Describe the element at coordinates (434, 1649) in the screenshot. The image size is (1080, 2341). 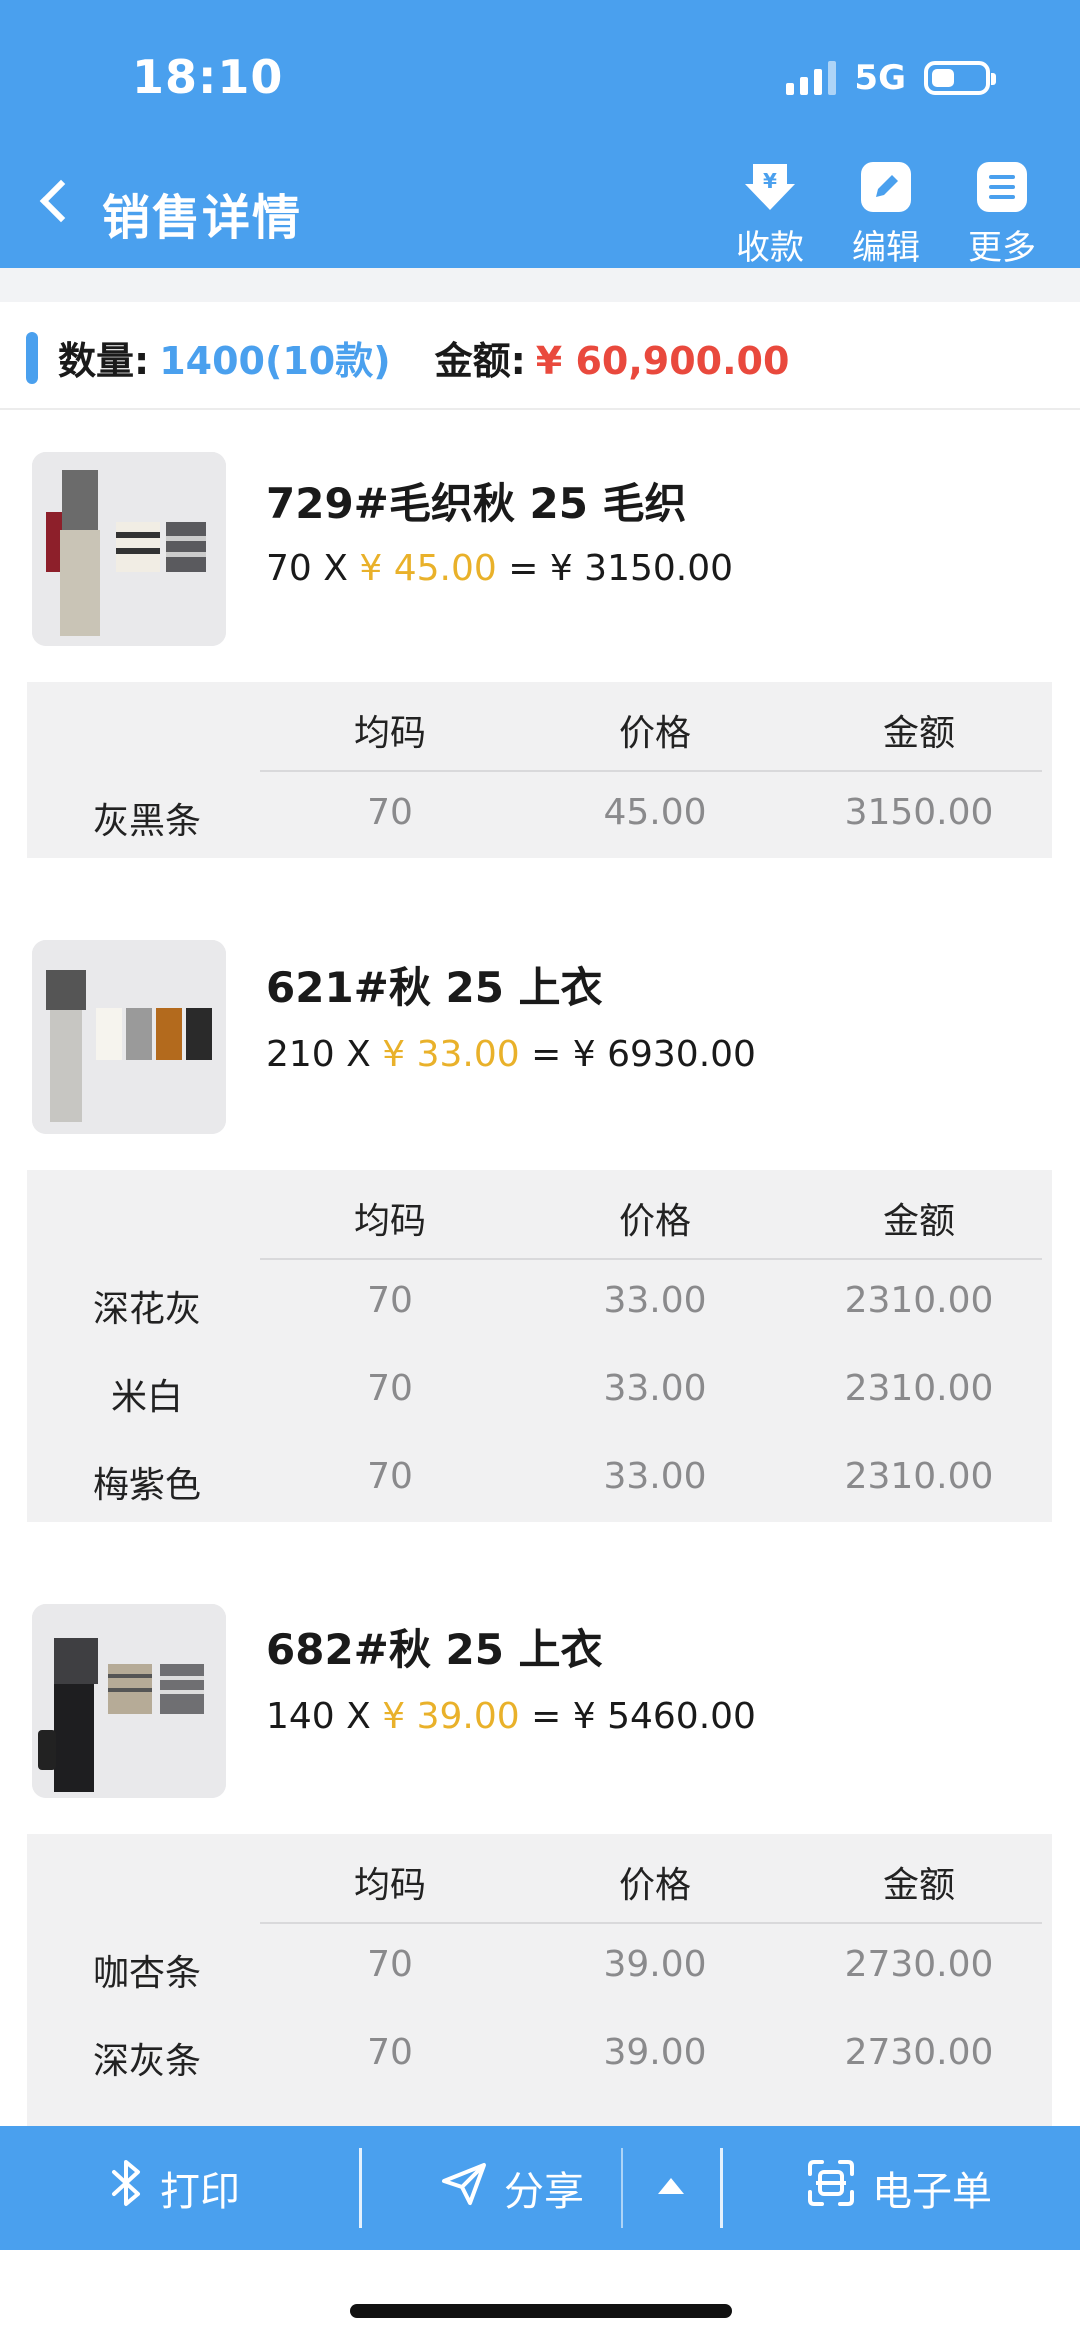
I see `product-name: 682#秋 25 上衣` at that location.